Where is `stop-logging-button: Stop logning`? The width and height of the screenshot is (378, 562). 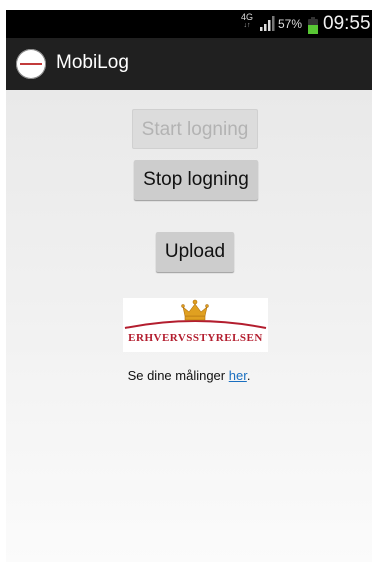
stop-logging-button: Stop logning is located at coordinates (196, 180).